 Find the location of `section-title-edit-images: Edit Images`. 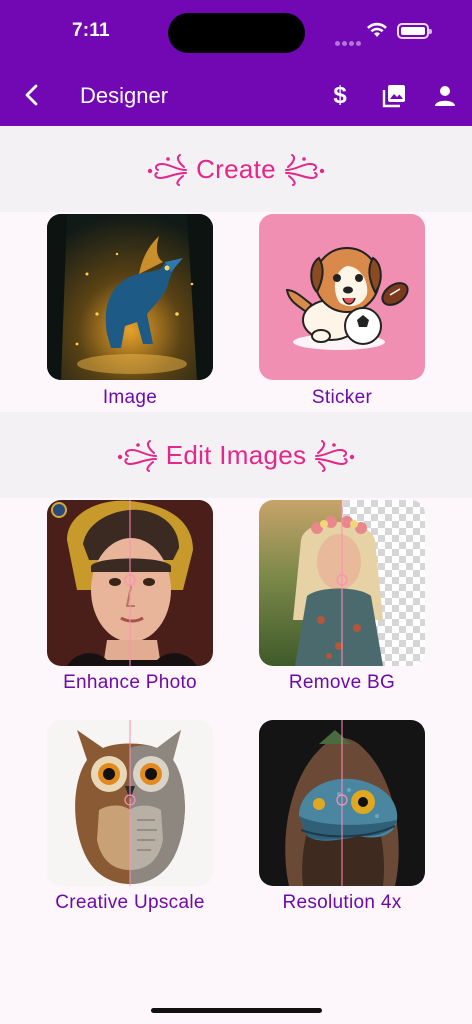

section-title-edit-images: Edit Images is located at coordinates (236, 454).